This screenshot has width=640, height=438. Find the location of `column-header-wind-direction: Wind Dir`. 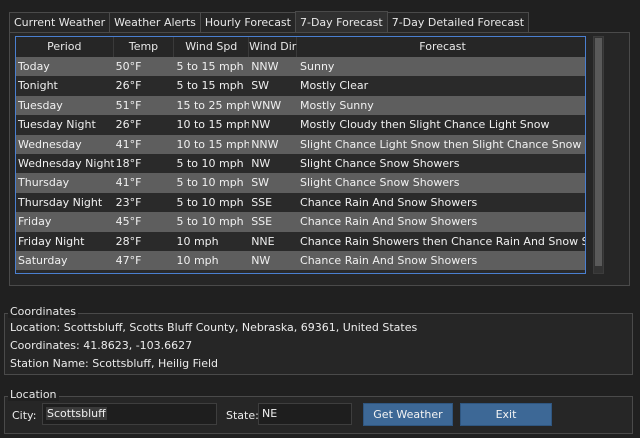

column-header-wind-direction: Wind Dir is located at coordinates (273, 47).